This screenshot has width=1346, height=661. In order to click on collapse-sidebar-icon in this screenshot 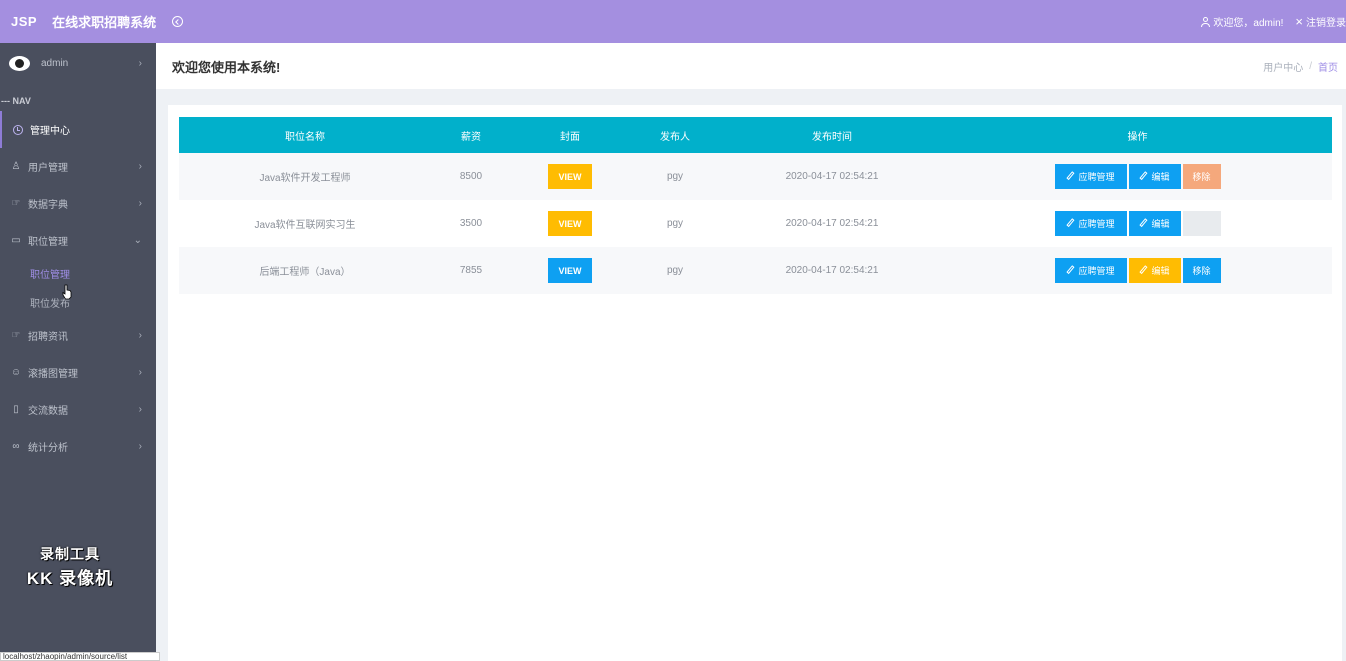, I will do `click(178, 21)`.